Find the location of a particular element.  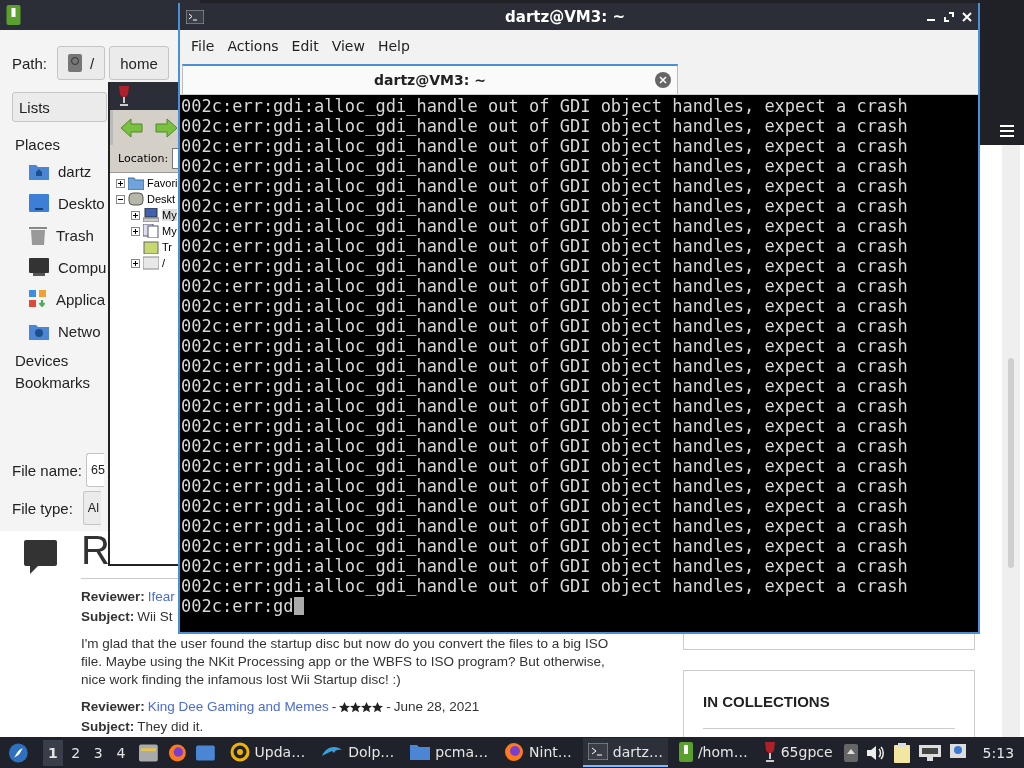

wine-glass-icon is located at coordinates (124, 96).